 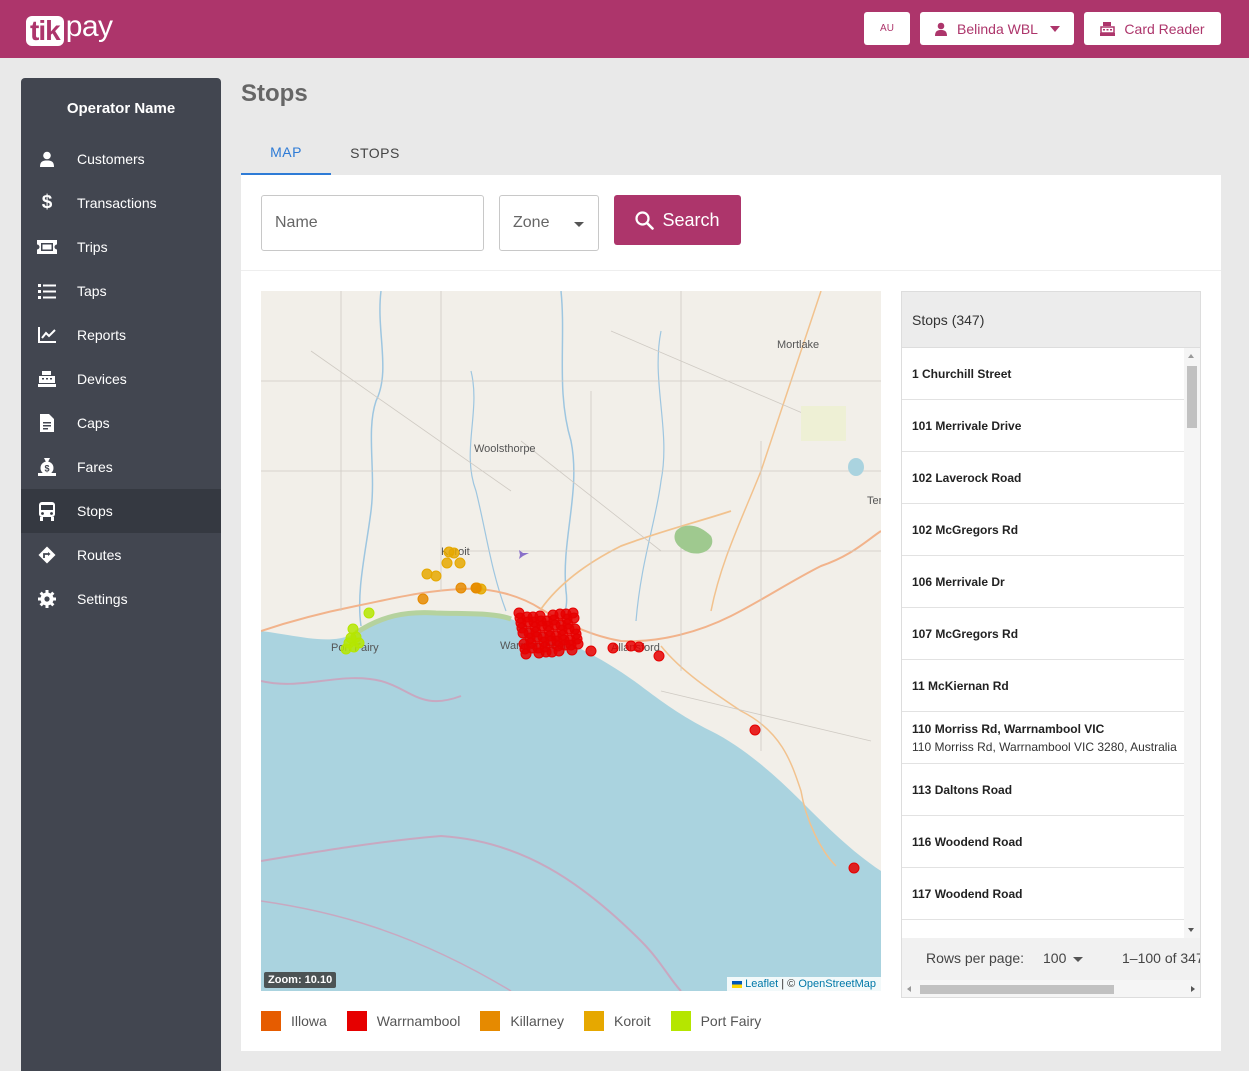 I want to click on stop-name: 106 Merrivale Dr, so click(x=958, y=581).